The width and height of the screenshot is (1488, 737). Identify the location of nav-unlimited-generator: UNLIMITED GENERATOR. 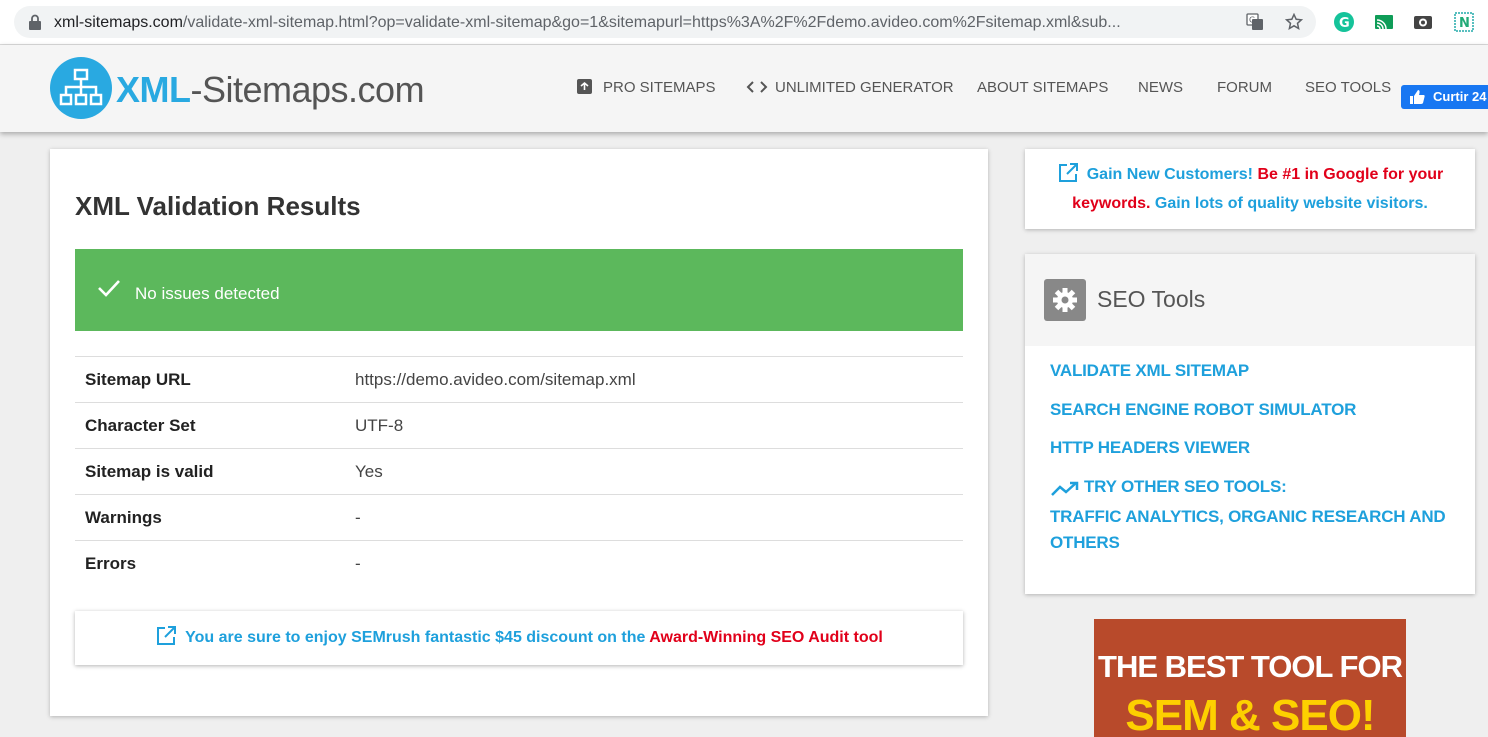
(864, 87).